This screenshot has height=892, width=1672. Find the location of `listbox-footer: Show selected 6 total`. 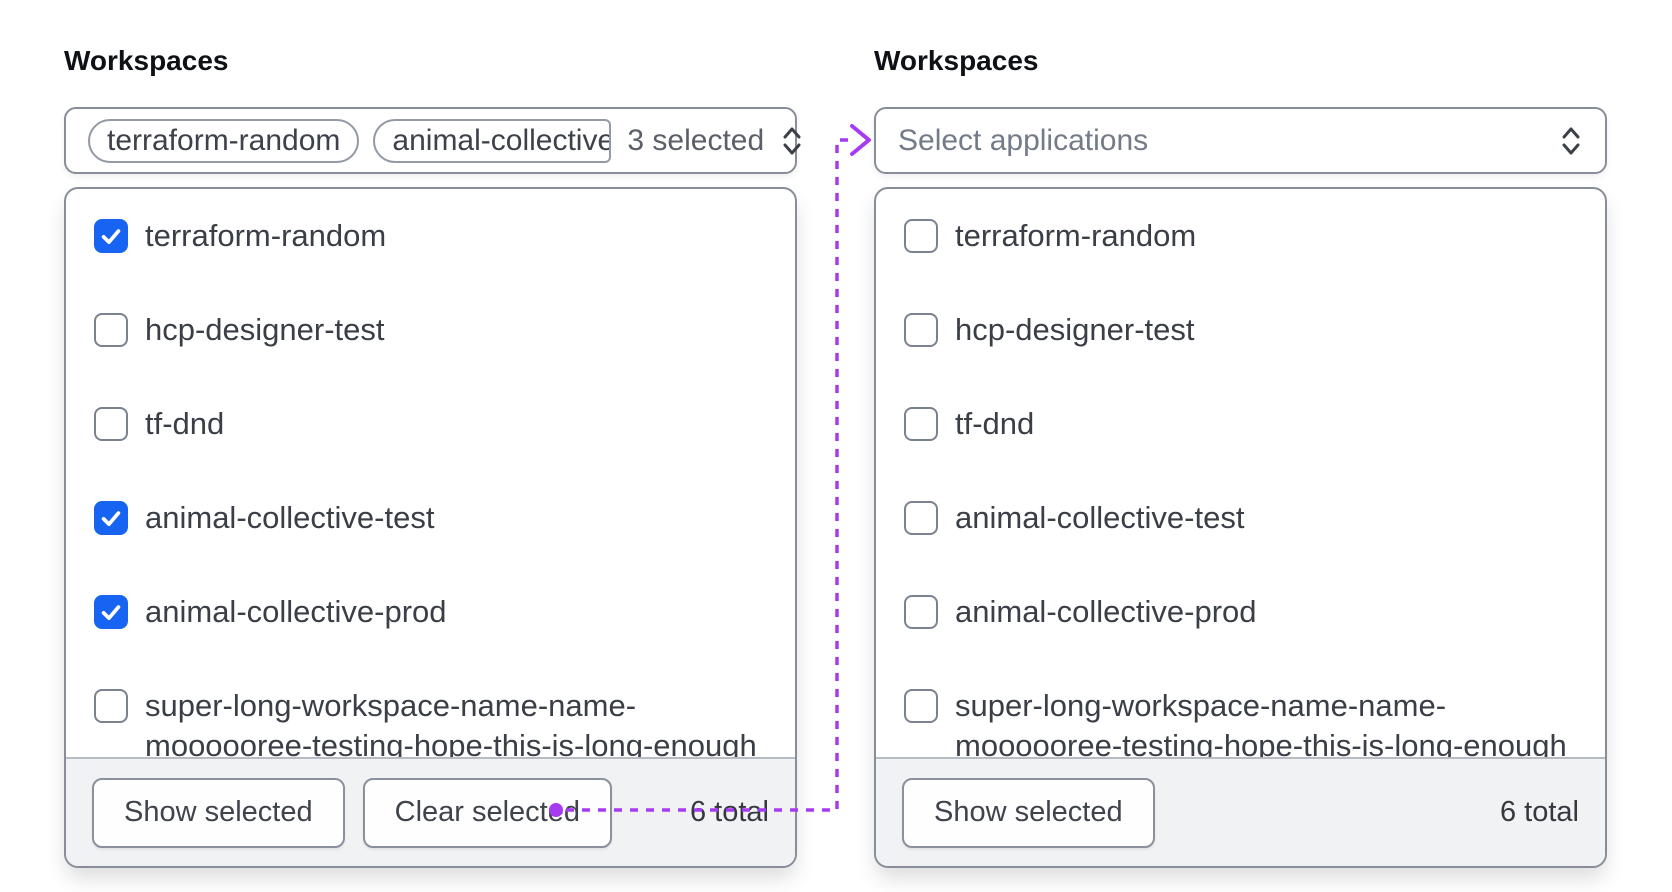

listbox-footer: Show selected 6 total is located at coordinates (1240, 811).